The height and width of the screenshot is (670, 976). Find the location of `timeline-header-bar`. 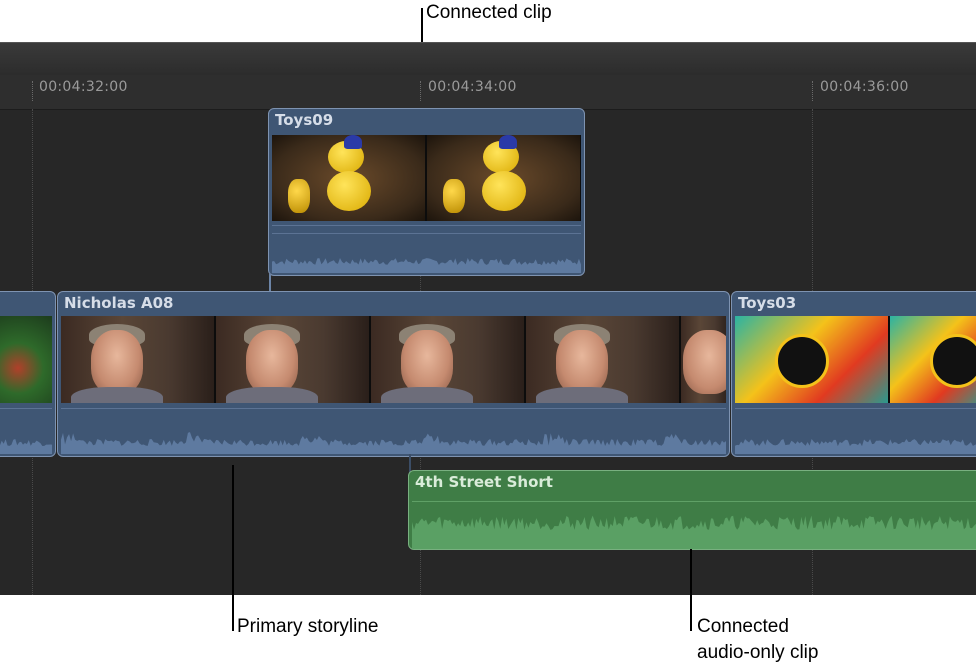

timeline-header-bar is located at coordinates (488, 59).